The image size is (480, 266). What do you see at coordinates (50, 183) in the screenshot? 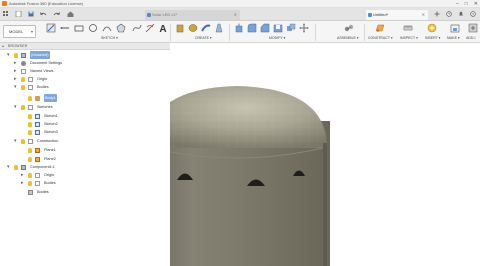
I see `tree-item-label: Bodies` at bounding box center [50, 183].